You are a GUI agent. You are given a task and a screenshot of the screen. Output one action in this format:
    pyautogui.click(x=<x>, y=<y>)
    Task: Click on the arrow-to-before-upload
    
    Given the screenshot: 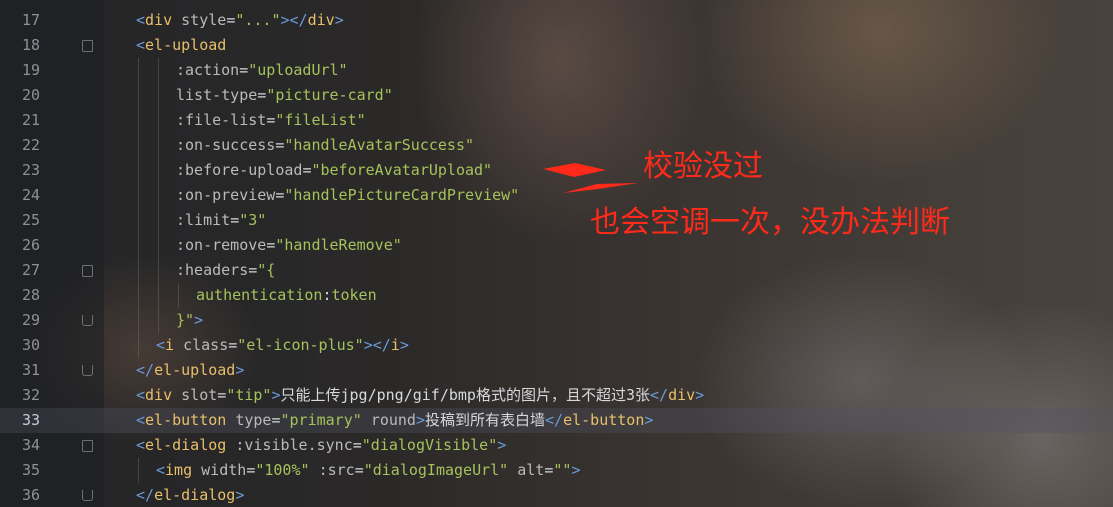 What is the action you would take?
    pyautogui.click(x=574, y=170)
    